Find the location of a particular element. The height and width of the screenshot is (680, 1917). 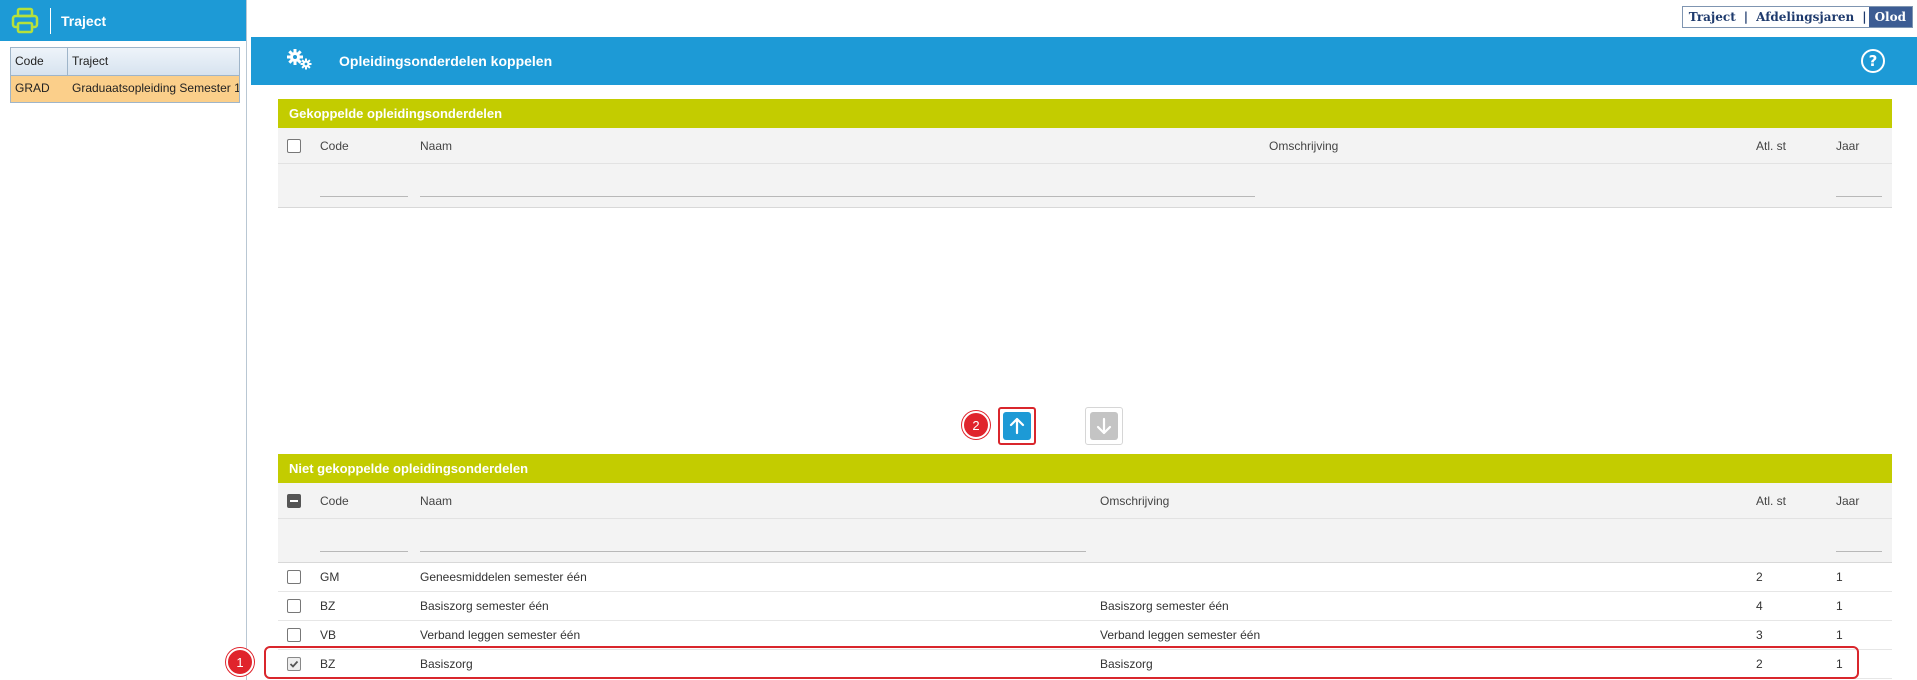

traject-panel-header: Traject is located at coordinates (123, 20).